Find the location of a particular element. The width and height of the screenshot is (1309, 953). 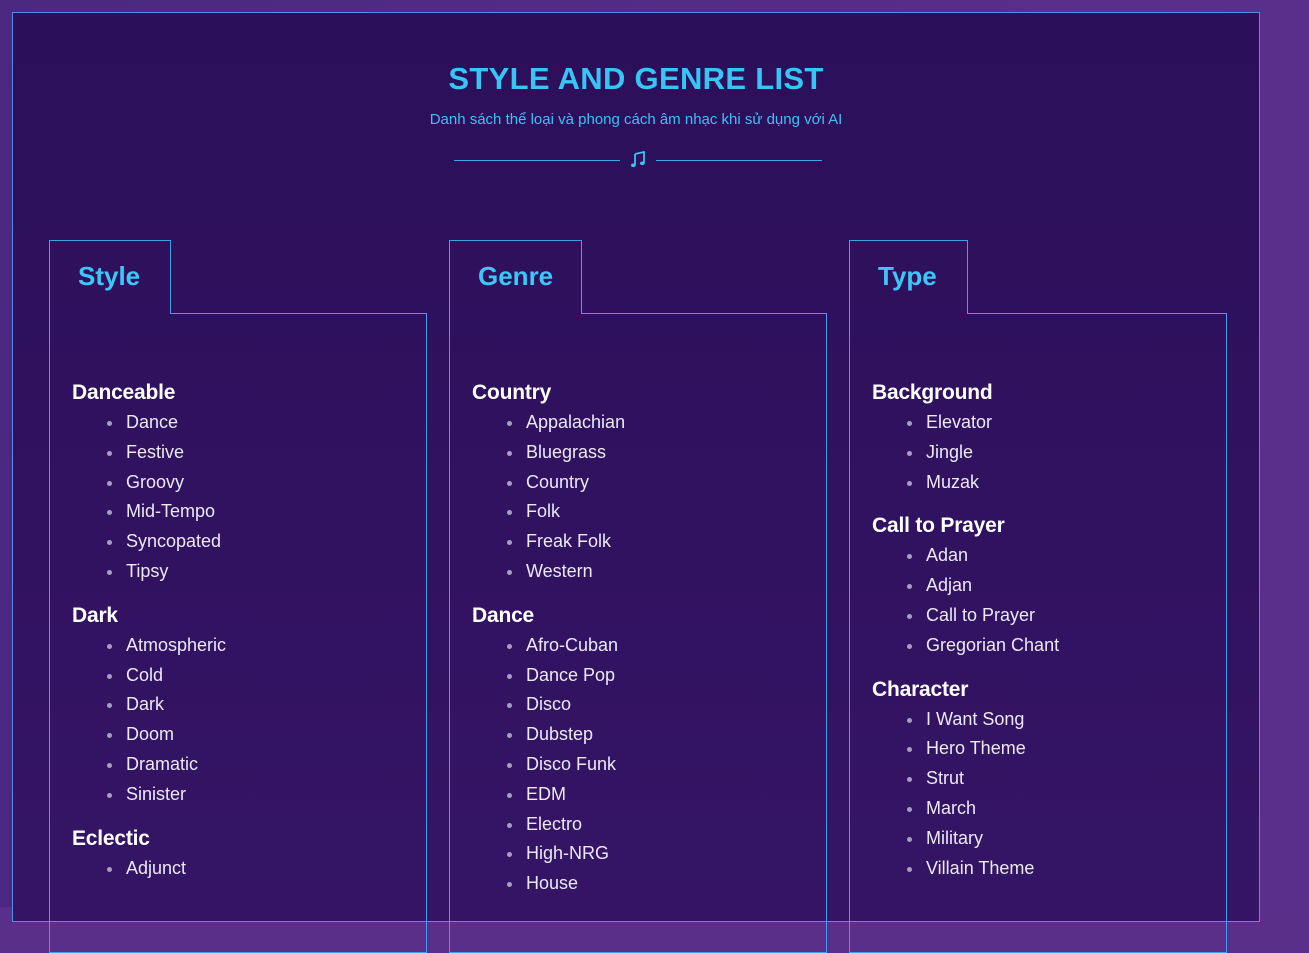

item-list: Elevator Jingle Muzak is located at coordinates (1042, 452).